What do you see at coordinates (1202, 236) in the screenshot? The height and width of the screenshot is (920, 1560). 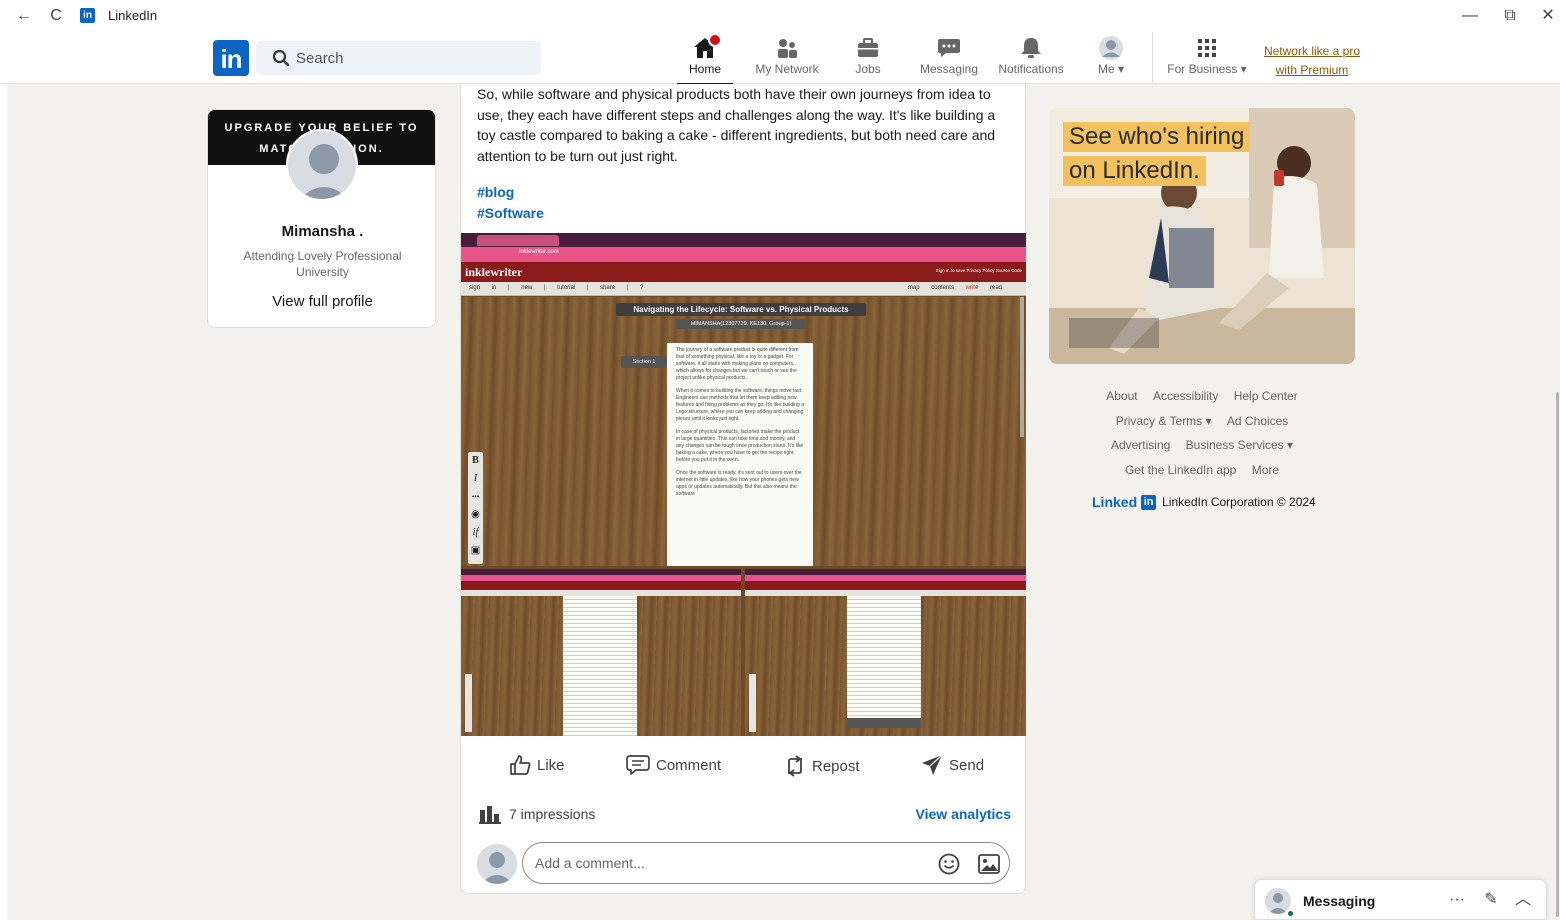 I see `ad-card: See who's hiring on LinkedIn.` at bounding box center [1202, 236].